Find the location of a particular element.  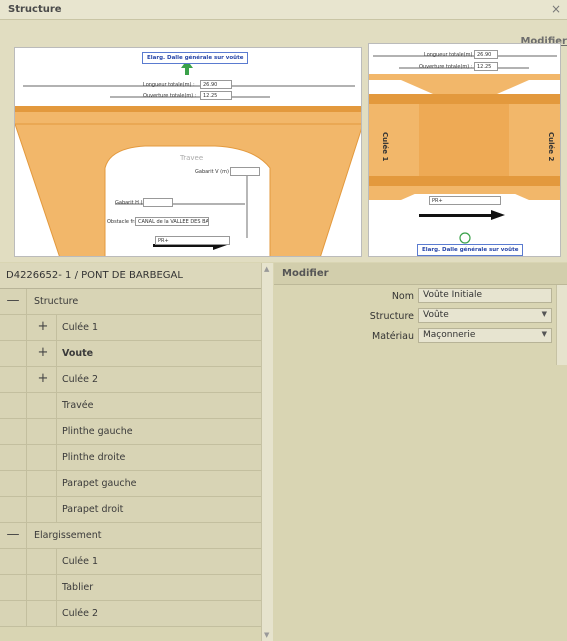

pr-select-right: PR+ is located at coordinates (465, 200).